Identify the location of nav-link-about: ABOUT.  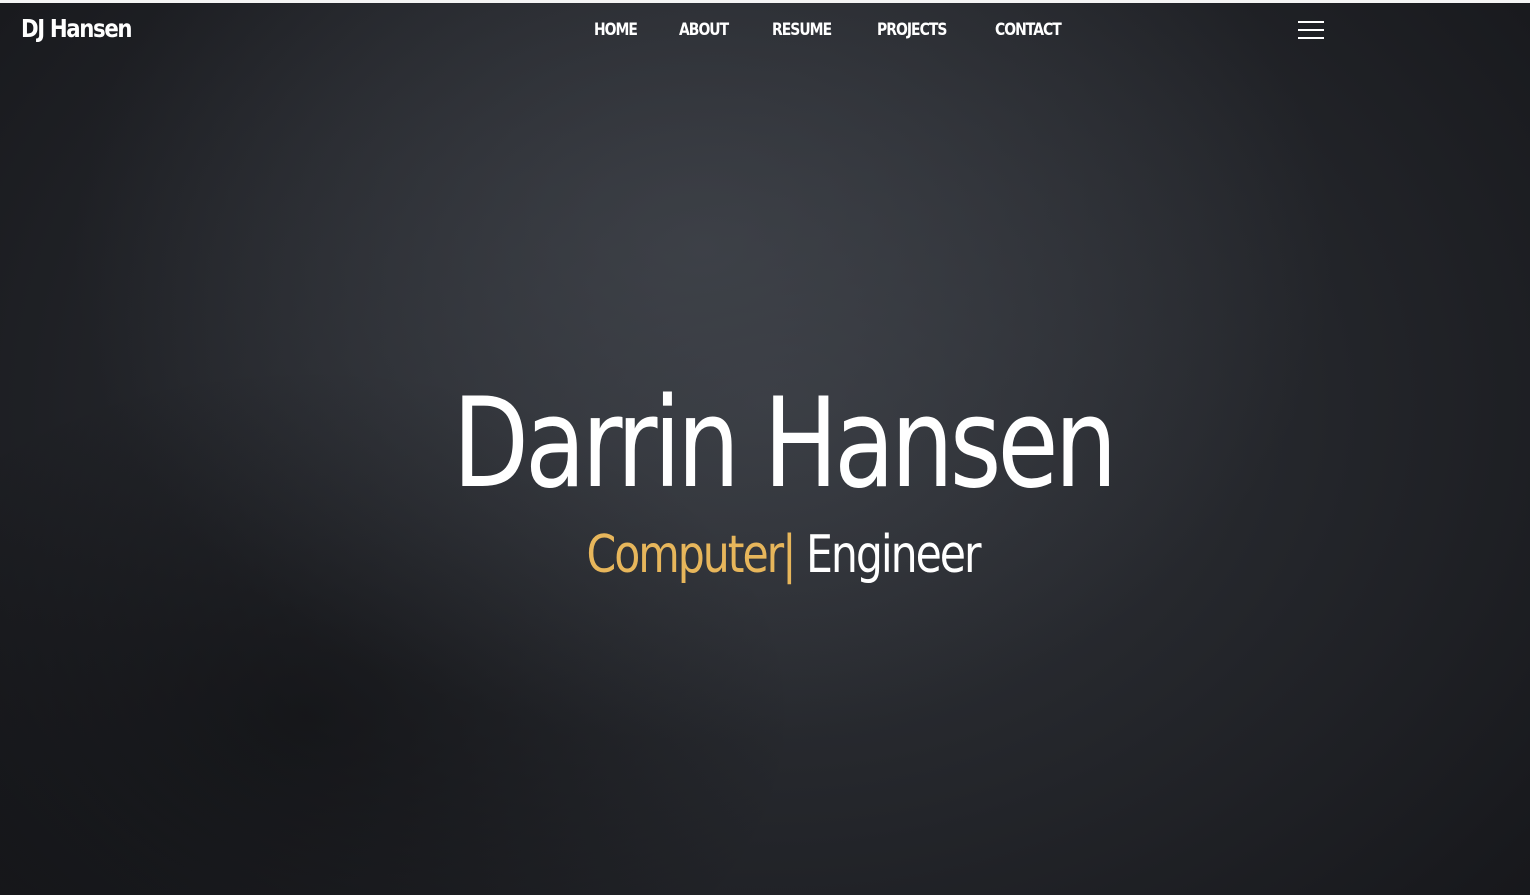
(704, 30).